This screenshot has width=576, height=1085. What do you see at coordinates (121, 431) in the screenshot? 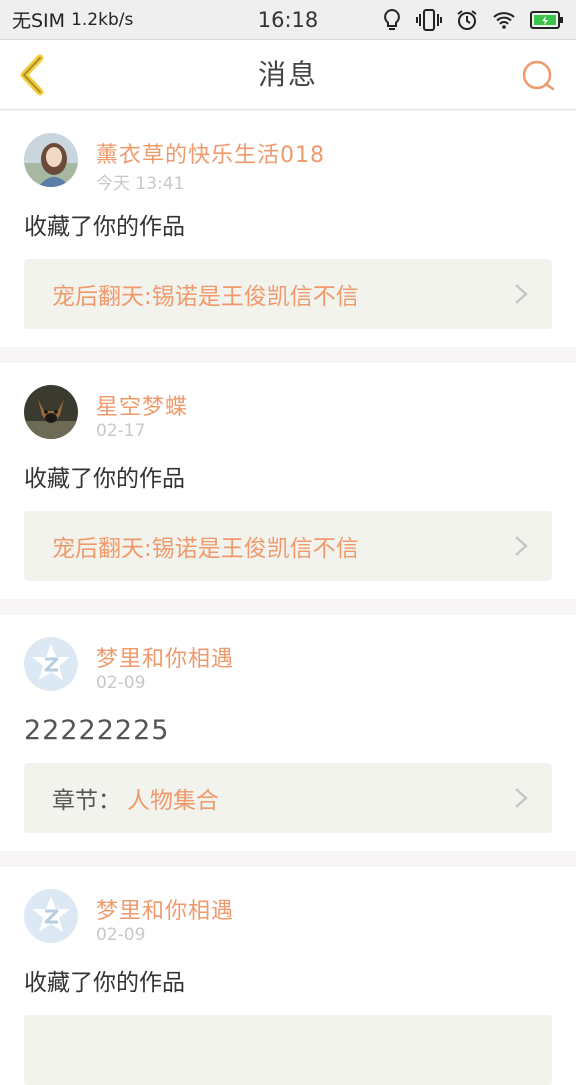
I see `timestamp: 02-17` at bounding box center [121, 431].